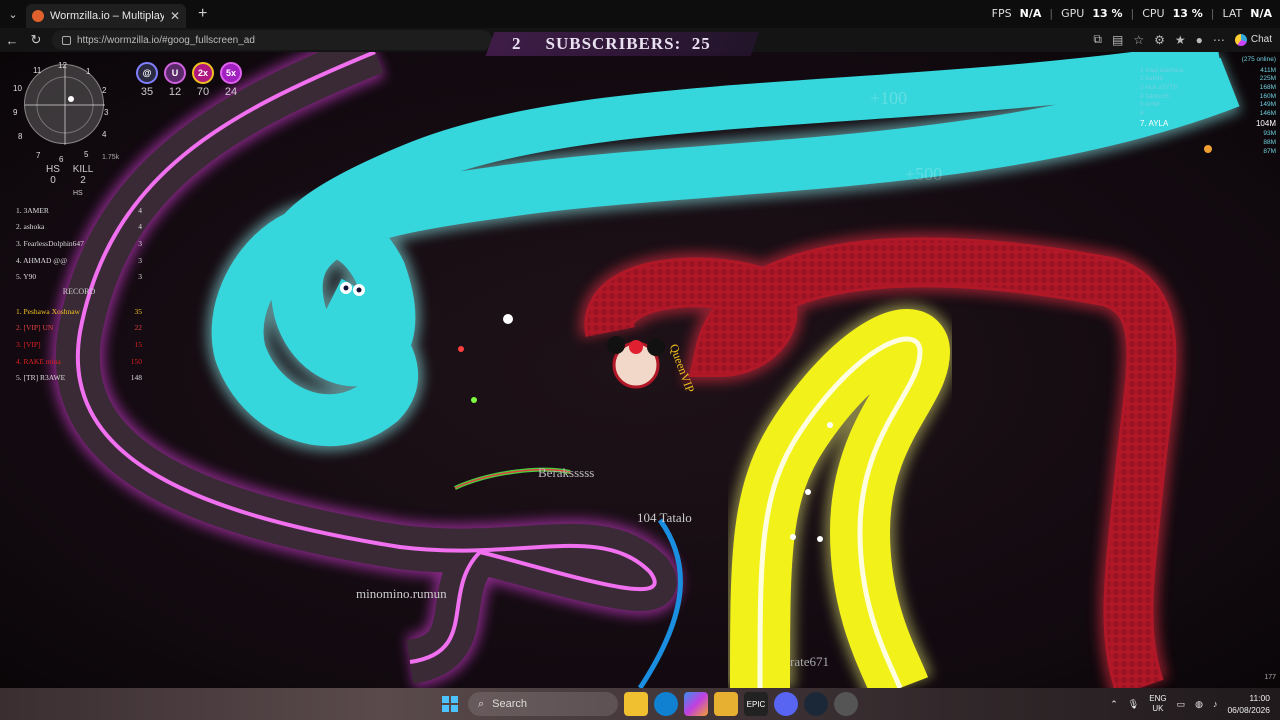 The width and height of the screenshot is (1280, 720). What do you see at coordinates (543, 704) in the screenshot?
I see `taskbar-search: ⌕ Search` at bounding box center [543, 704].